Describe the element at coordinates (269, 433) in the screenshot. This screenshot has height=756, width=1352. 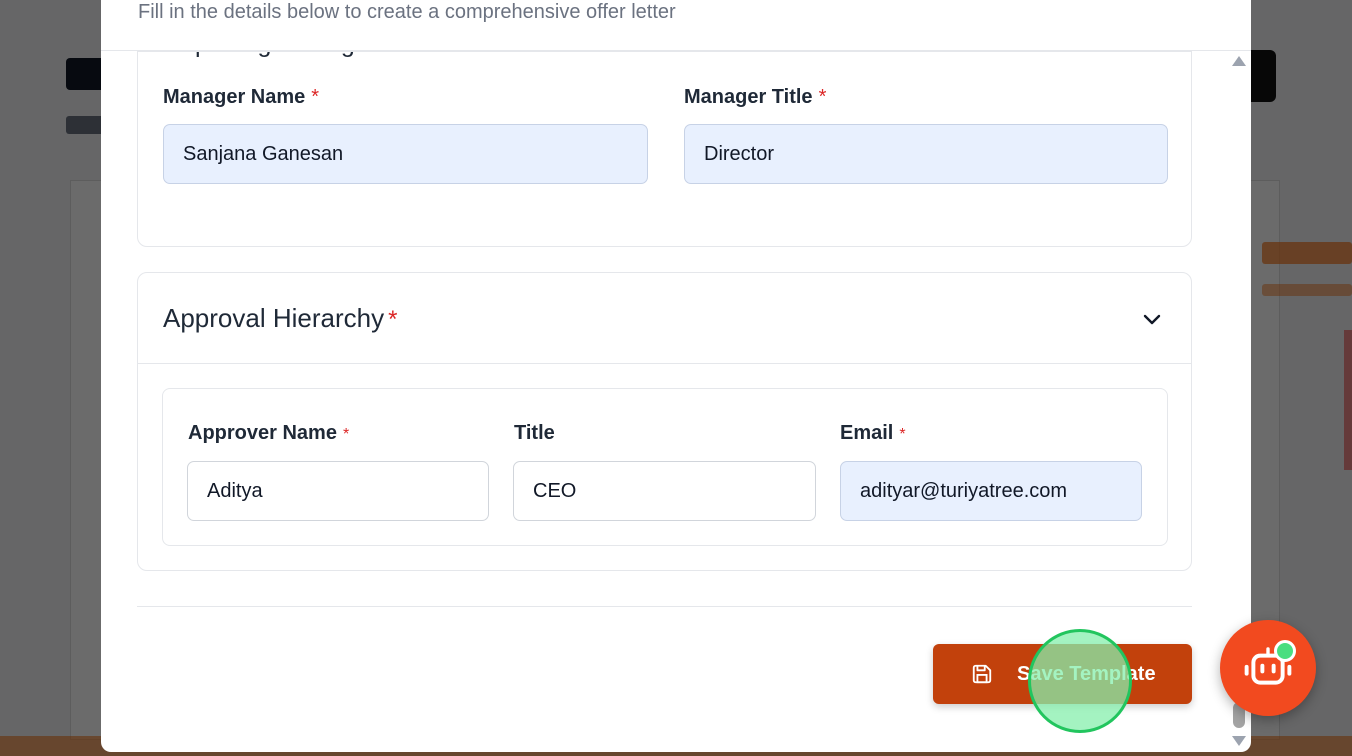
I see `approver-name-label: Approver Name *` at that location.